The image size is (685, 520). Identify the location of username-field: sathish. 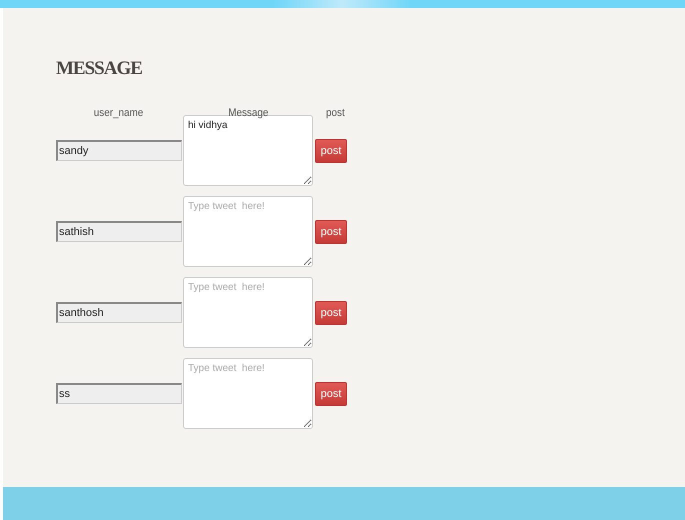
(119, 231).